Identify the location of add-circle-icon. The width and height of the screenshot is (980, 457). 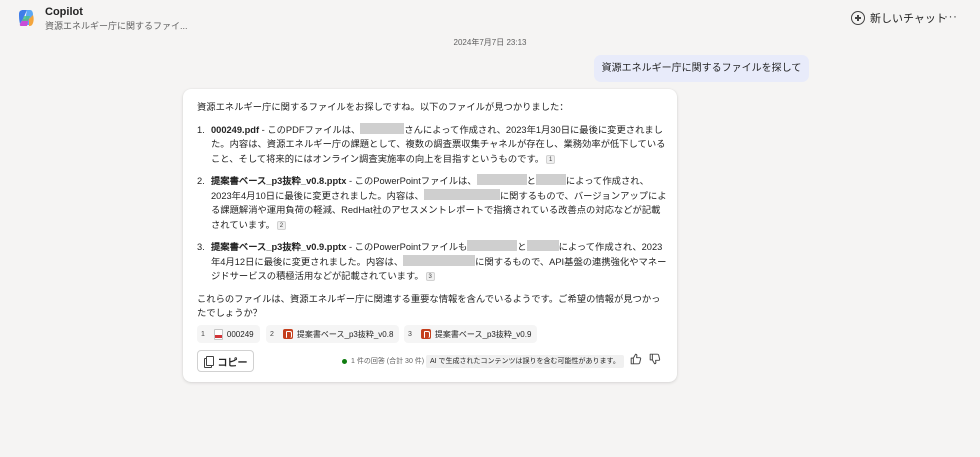
(858, 18).